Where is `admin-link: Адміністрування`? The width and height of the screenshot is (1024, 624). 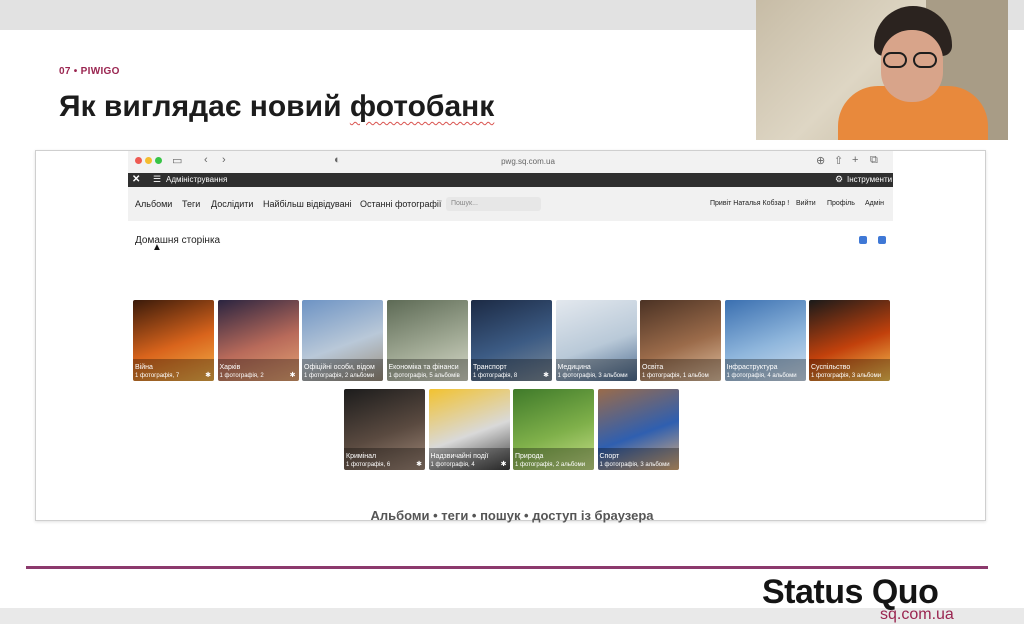
admin-link: Адміністрування is located at coordinates (196, 179).